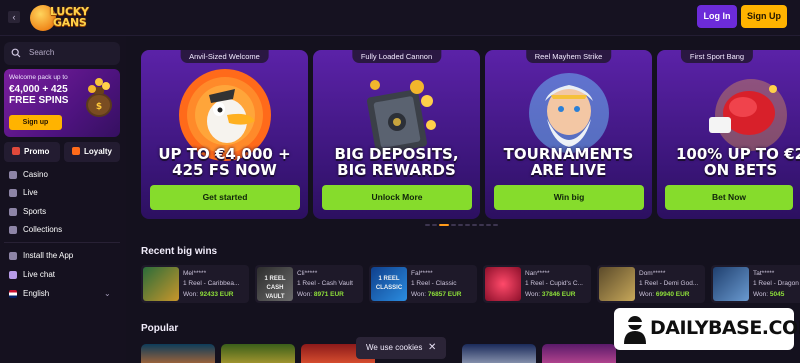 This screenshot has height=363, width=800. Describe the element at coordinates (764, 16) in the screenshot. I see `signup-button: Sign Up` at that location.